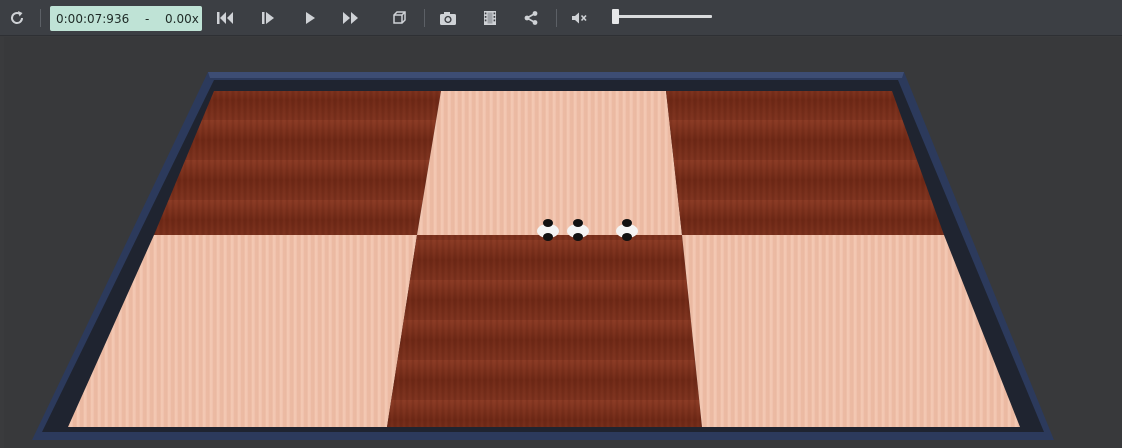  What do you see at coordinates (549, 163) in the screenshot?
I see `floor-tile-light` at bounding box center [549, 163].